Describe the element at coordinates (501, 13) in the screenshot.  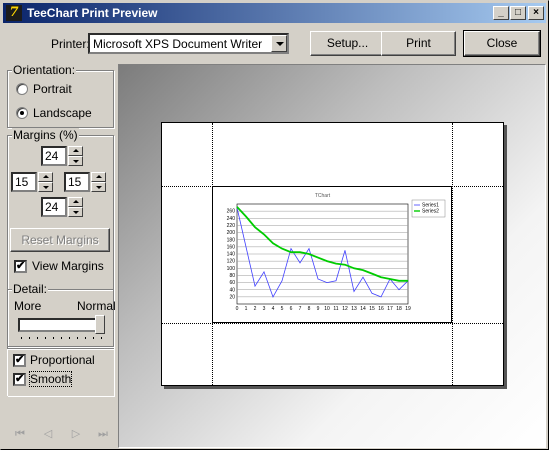
I see `minimize-button: _` at that location.